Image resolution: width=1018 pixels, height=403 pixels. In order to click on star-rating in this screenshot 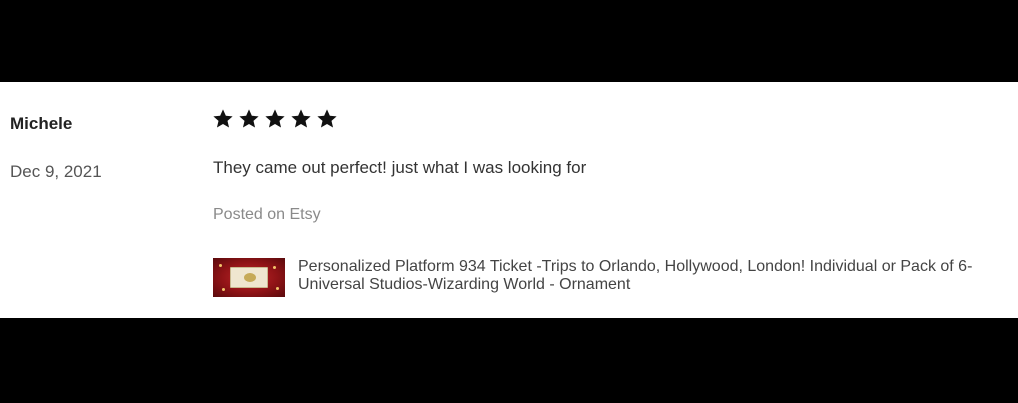, I will do `click(275, 119)`.